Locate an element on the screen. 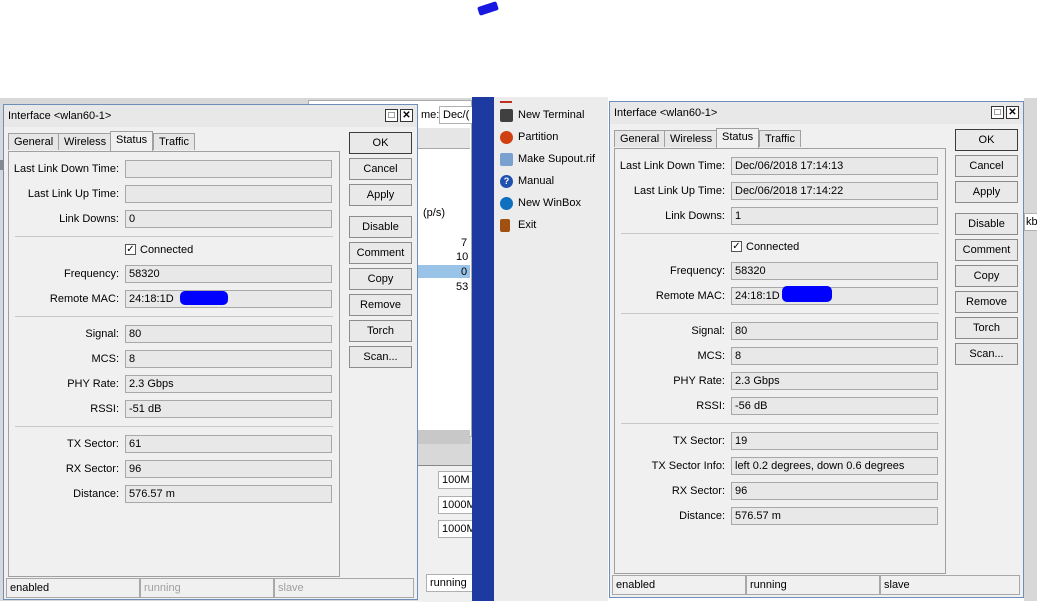  bg-speed: 1000M is located at coordinates (455, 505).